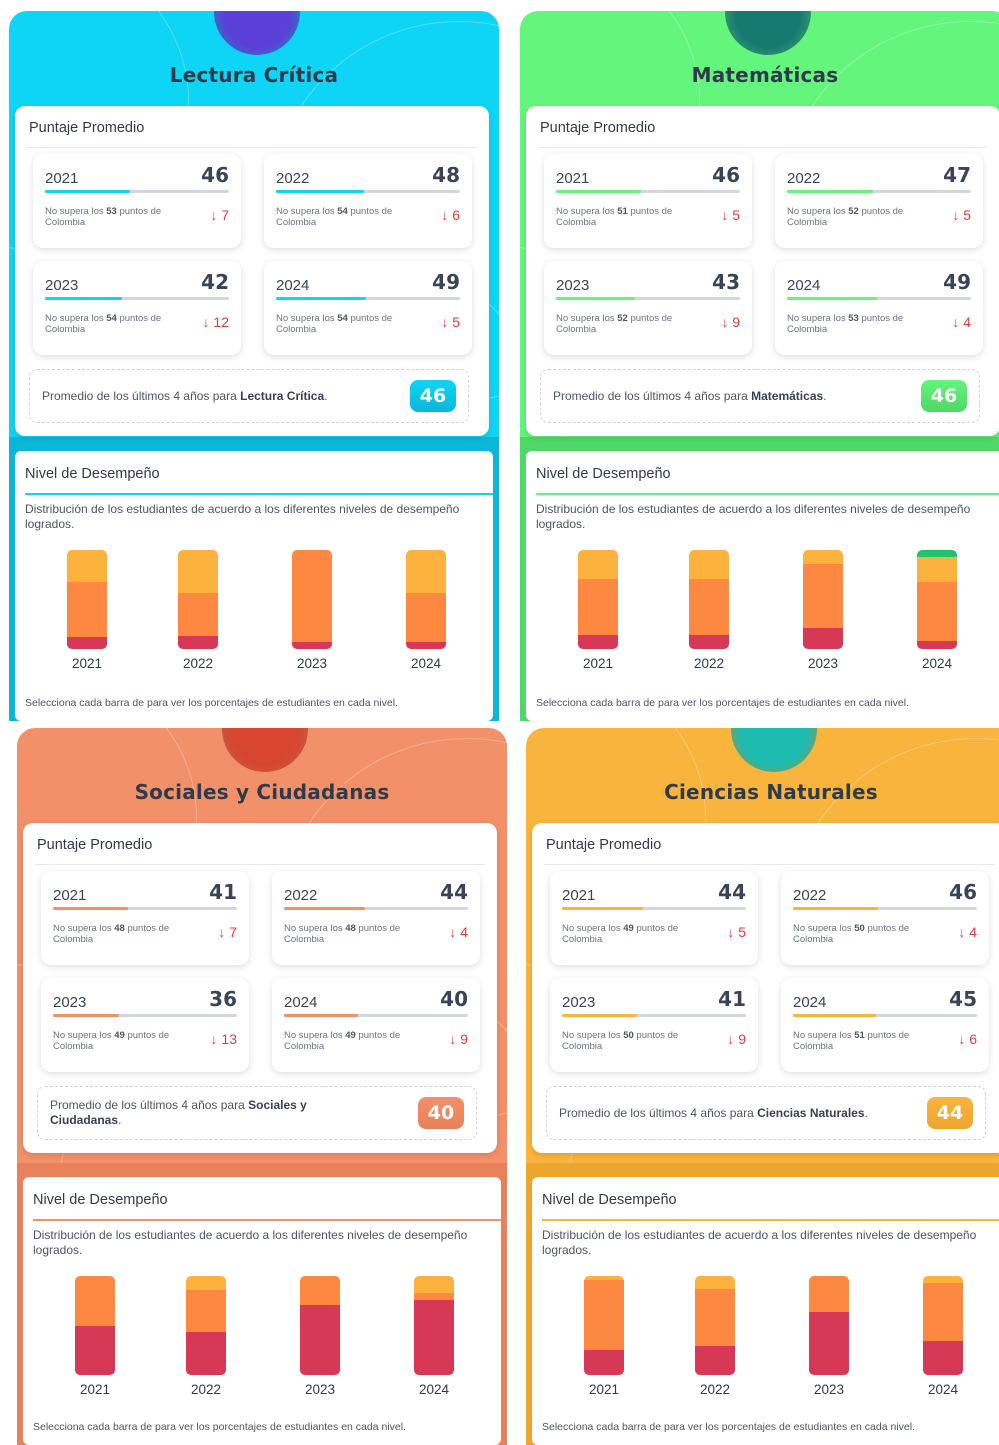 This screenshot has height=1445, width=999. What do you see at coordinates (215, 175) in the screenshot?
I see `average-score: 46` at bounding box center [215, 175].